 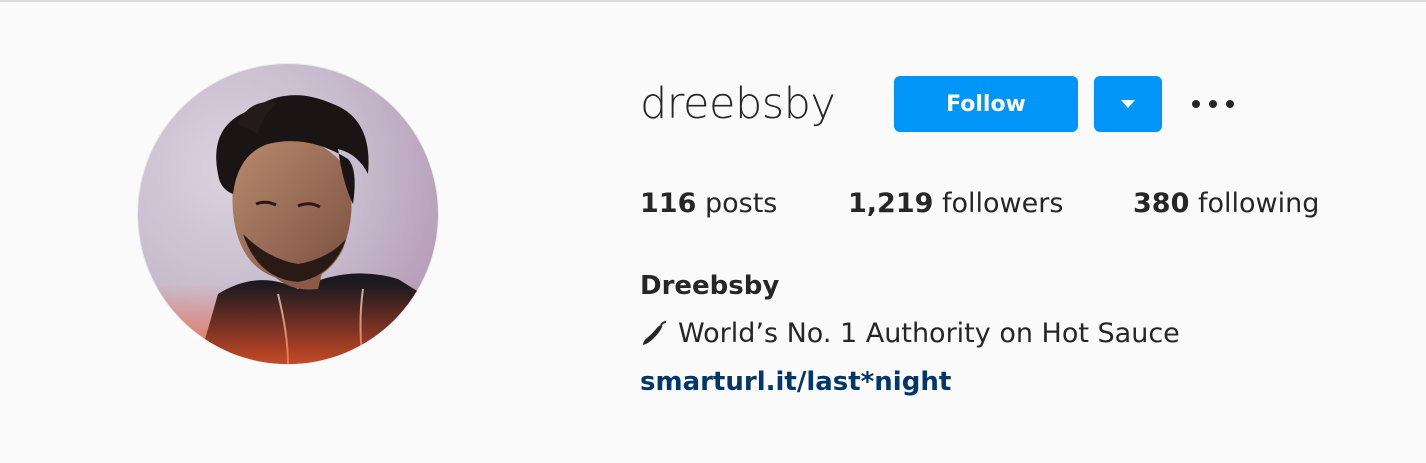 What do you see at coordinates (1003, 203) in the screenshot?
I see `followers-label: followers` at bounding box center [1003, 203].